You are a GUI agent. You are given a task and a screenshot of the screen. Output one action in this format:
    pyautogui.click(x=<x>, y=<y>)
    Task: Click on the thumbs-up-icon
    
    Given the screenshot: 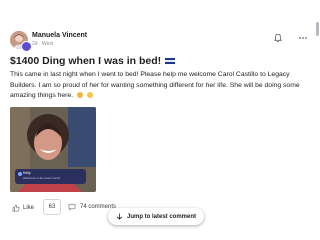 What is the action you would take?
    pyautogui.click(x=16, y=208)
    